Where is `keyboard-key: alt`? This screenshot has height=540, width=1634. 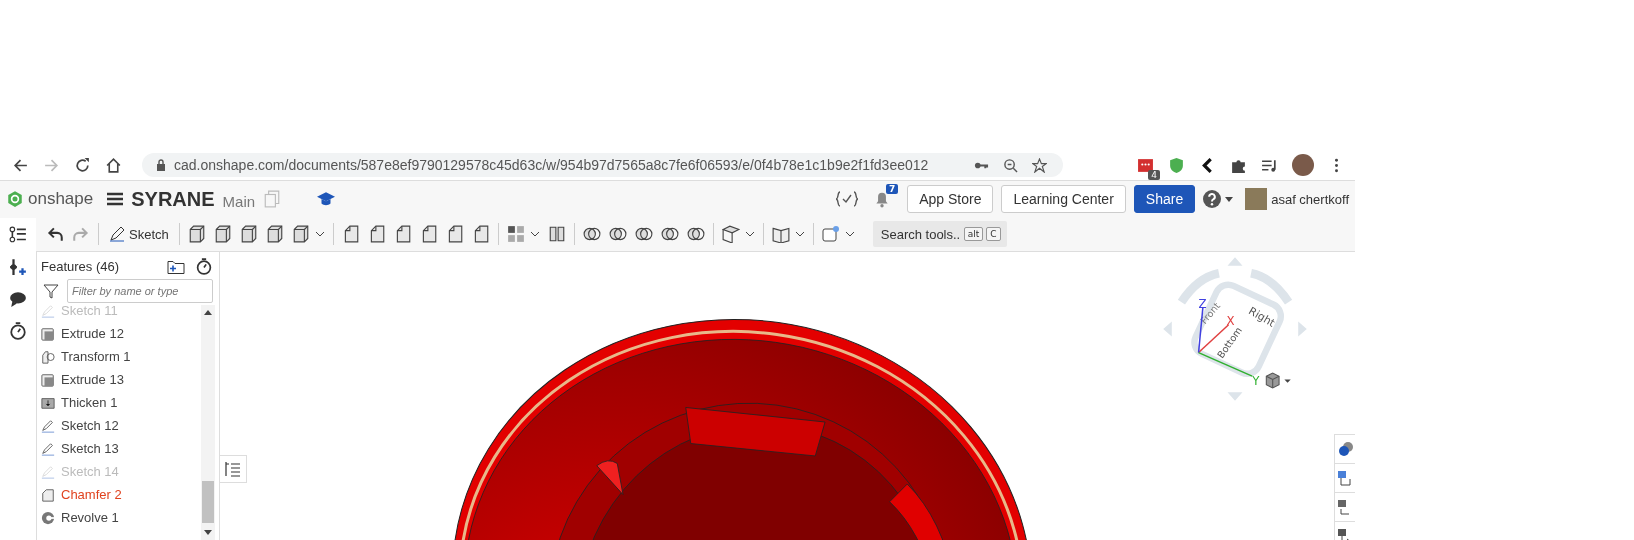
keyboard-key: alt is located at coordinates (973, 234).